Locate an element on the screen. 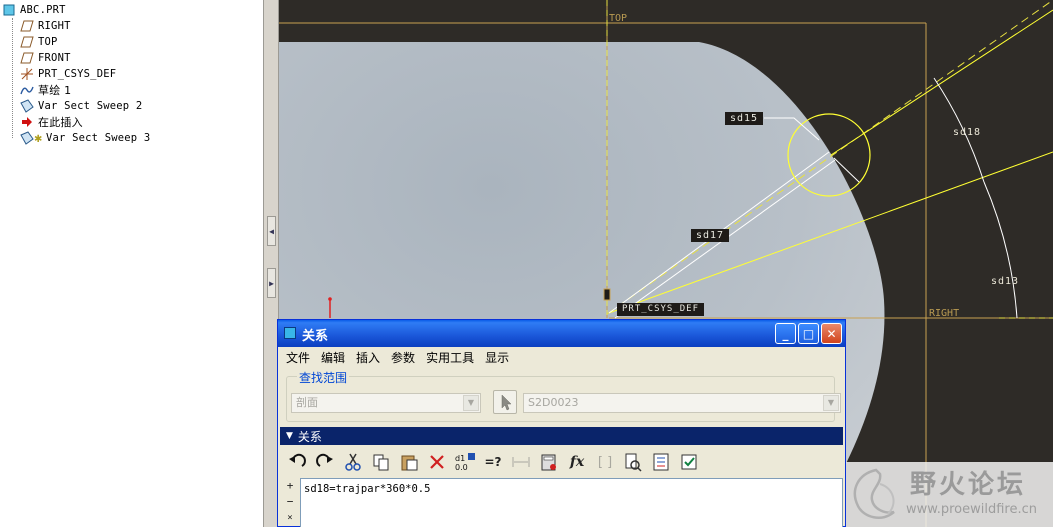 This screenshot has height=527, width=1053. redo-icon is located at coordinates (324, 460).